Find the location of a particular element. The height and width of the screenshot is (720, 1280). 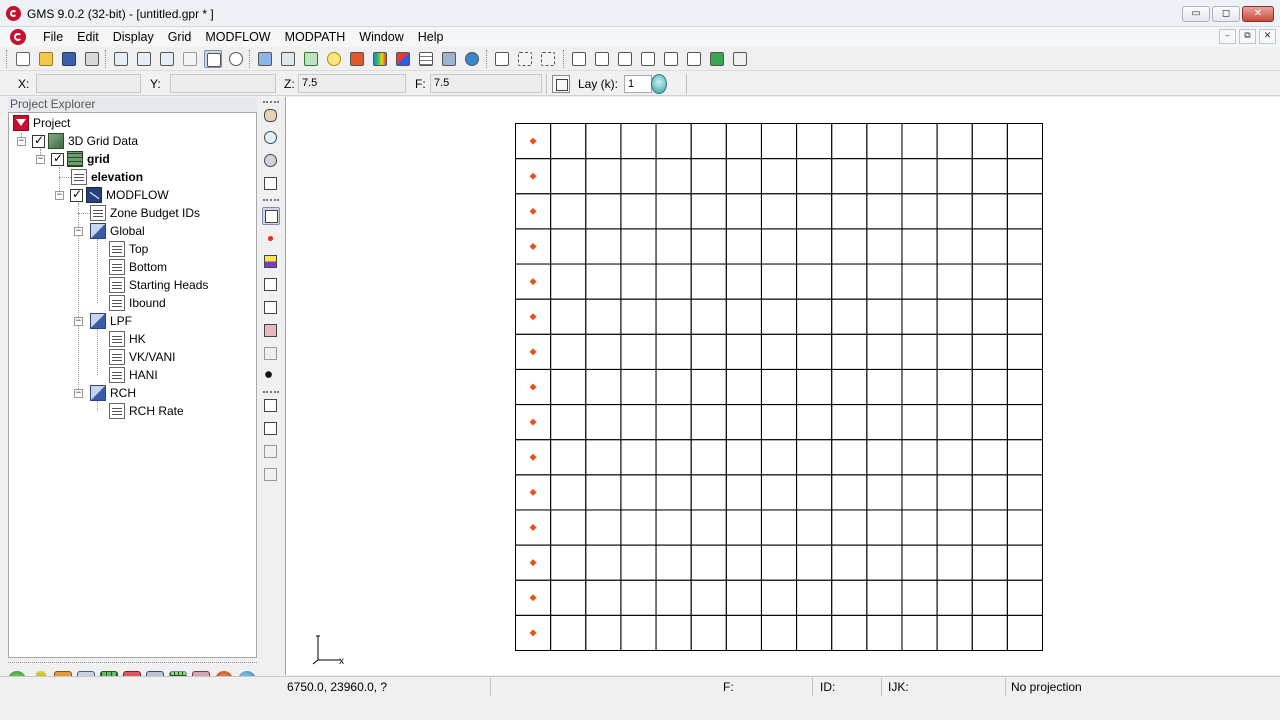

tree-item-3d-grid-data: 3D Grid Data is located at coordinates (85, 141).